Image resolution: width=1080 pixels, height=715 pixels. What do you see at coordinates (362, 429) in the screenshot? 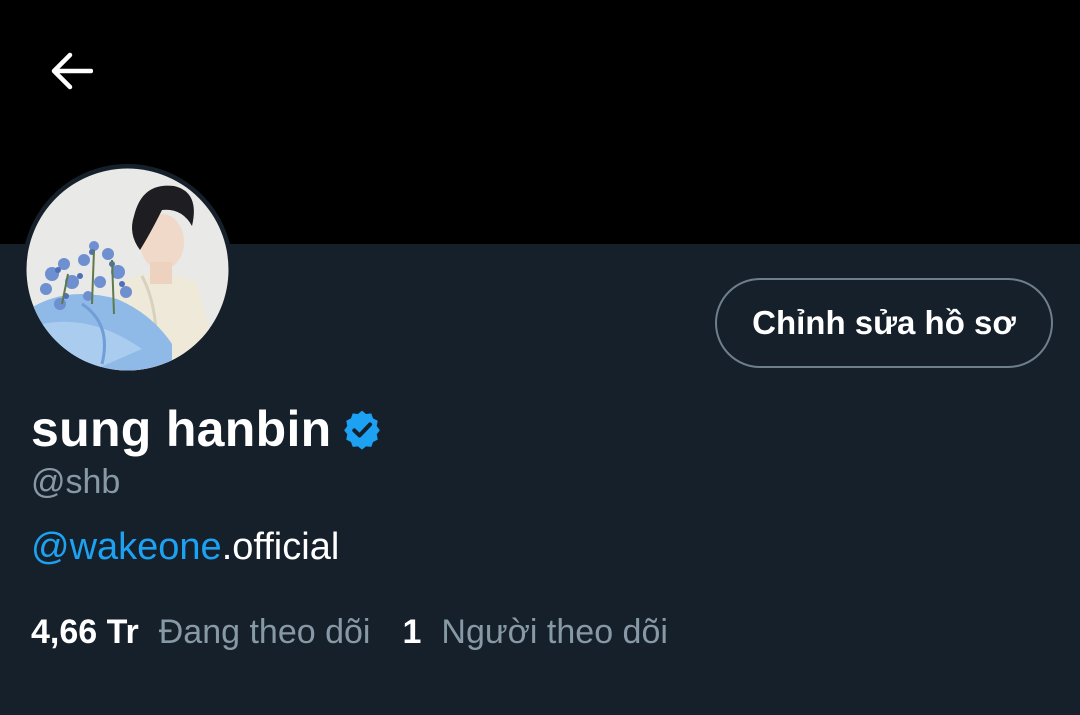
I see `verified-badge-icon` at bounding box center [362, 429].